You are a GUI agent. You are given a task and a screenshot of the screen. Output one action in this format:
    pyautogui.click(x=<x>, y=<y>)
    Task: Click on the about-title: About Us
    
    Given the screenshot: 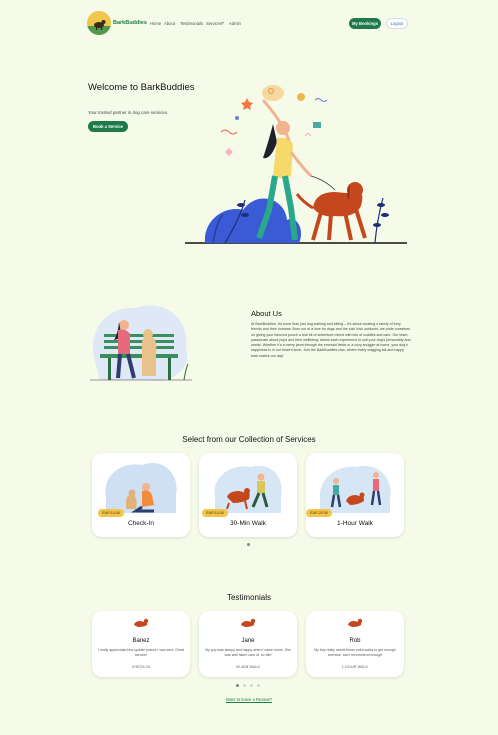 What is the action you would take?
    pyautogui.click(x=266, y=313)
    